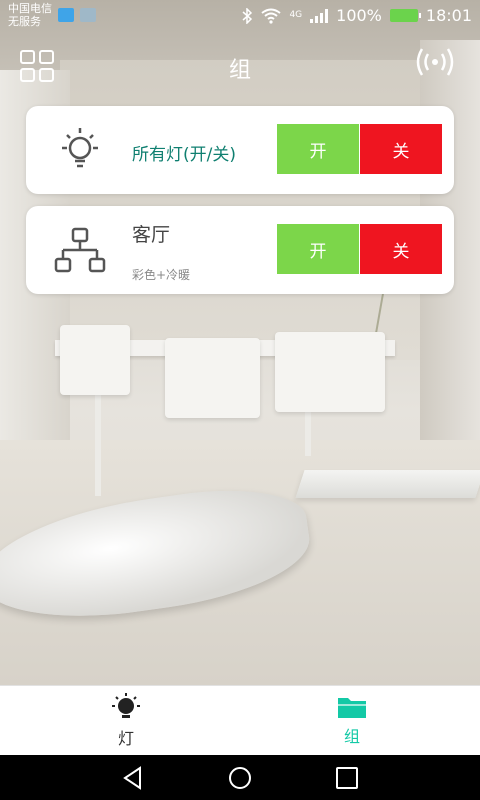 Image resolution: width=480 pixels, height=800 pixels. Describe the element at coordinates (126, 721) in the screenshot. I see `nav-tab-lamp: 灯` at that location.